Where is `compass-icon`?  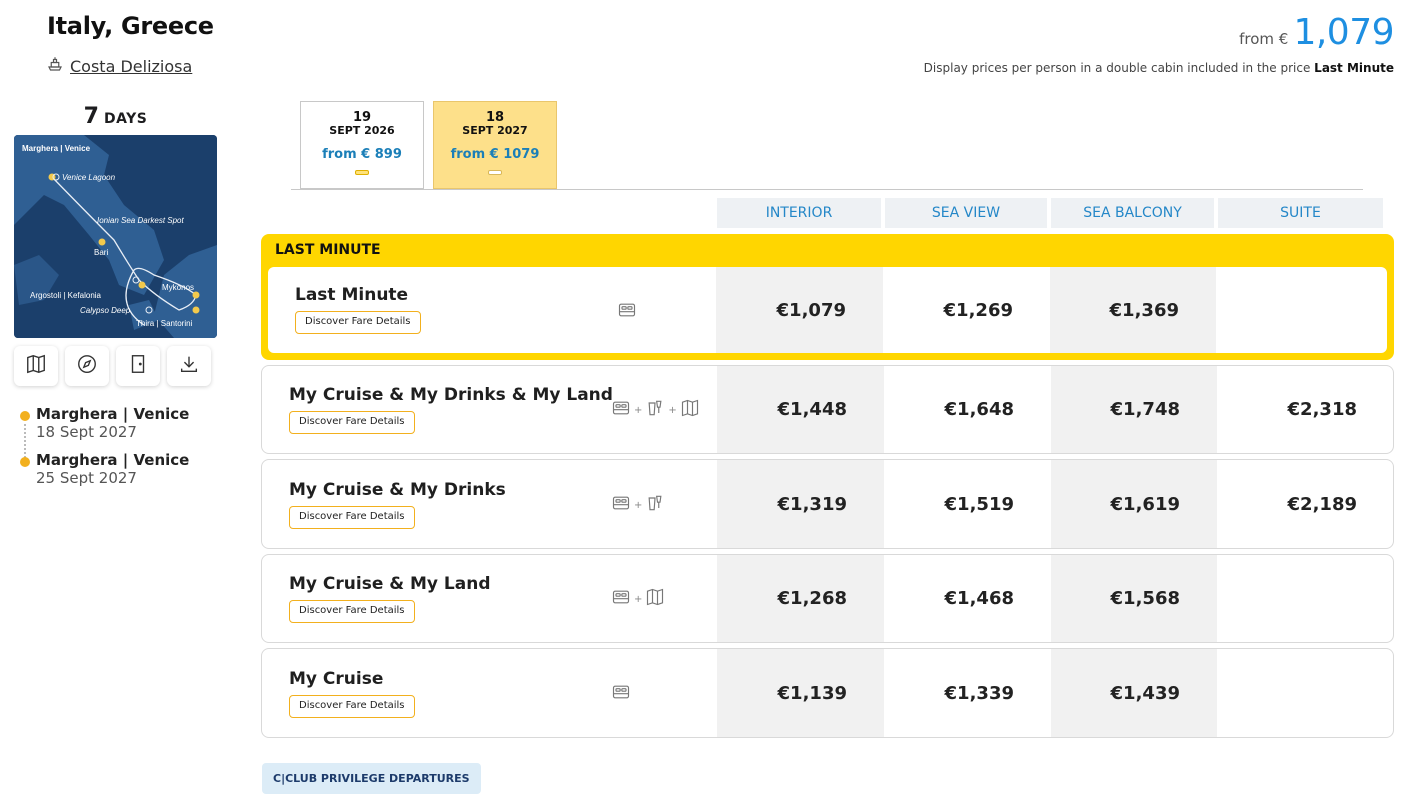 compass-icon is located at coordinates (87, 366).